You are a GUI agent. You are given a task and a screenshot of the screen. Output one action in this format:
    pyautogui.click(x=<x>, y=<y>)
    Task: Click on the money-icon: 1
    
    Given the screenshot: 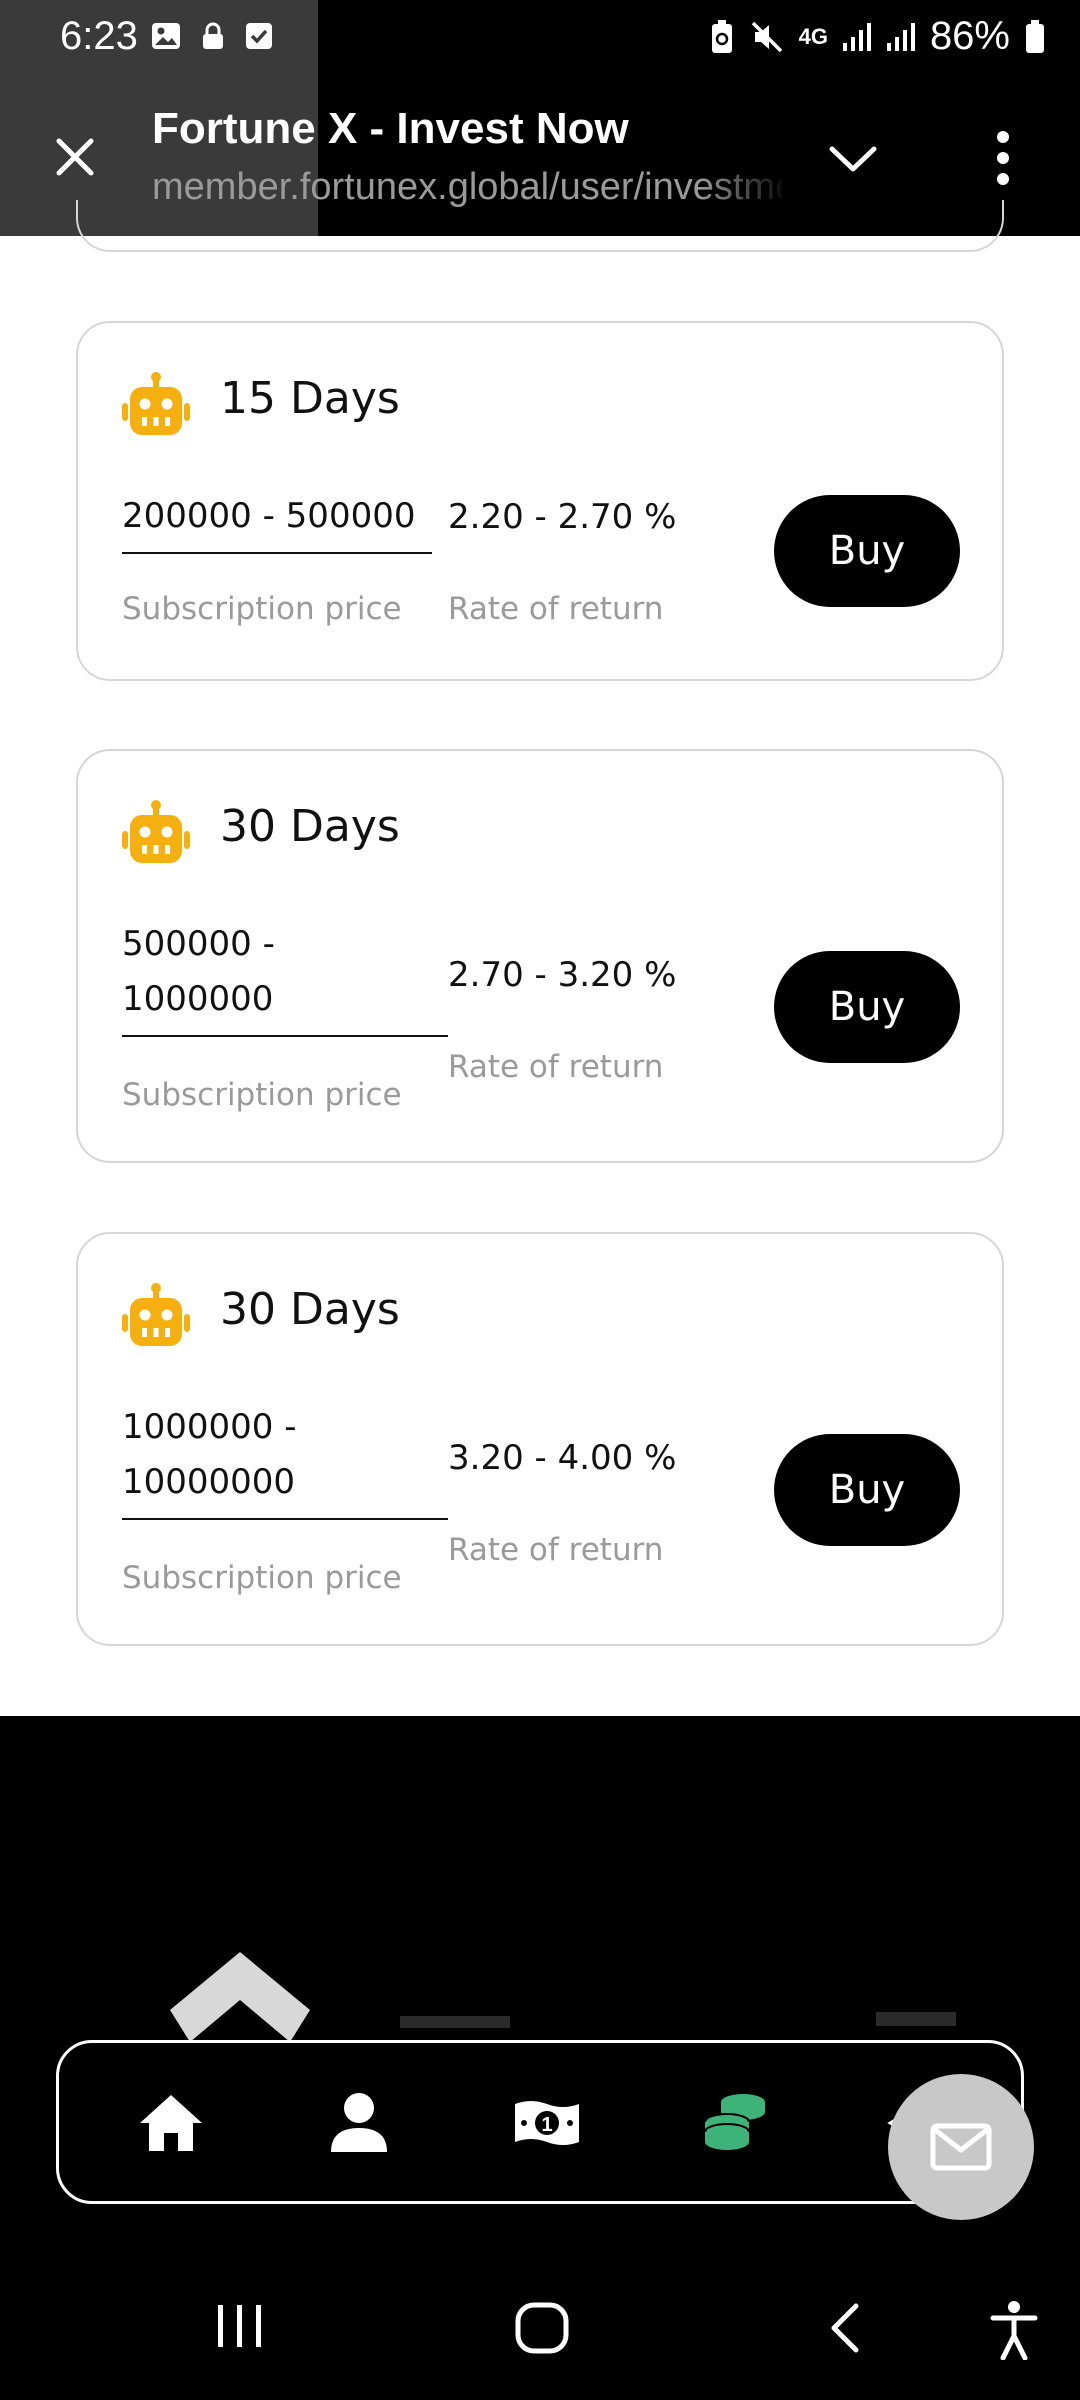 What is the action you would take?
    pyautogui.click(x=547, y=2123)
    